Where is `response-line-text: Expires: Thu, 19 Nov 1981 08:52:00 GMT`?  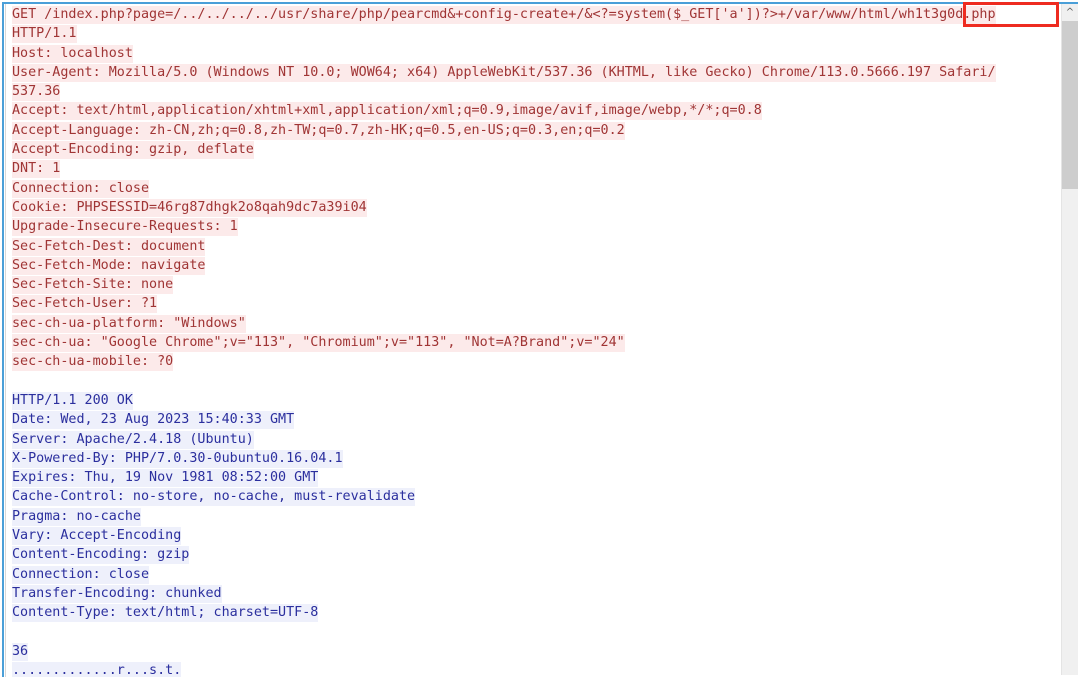
response-line-text: Expires: Thu, 19 Nov 1981 08:52:00 GMT is located at coordinates (165, 478).